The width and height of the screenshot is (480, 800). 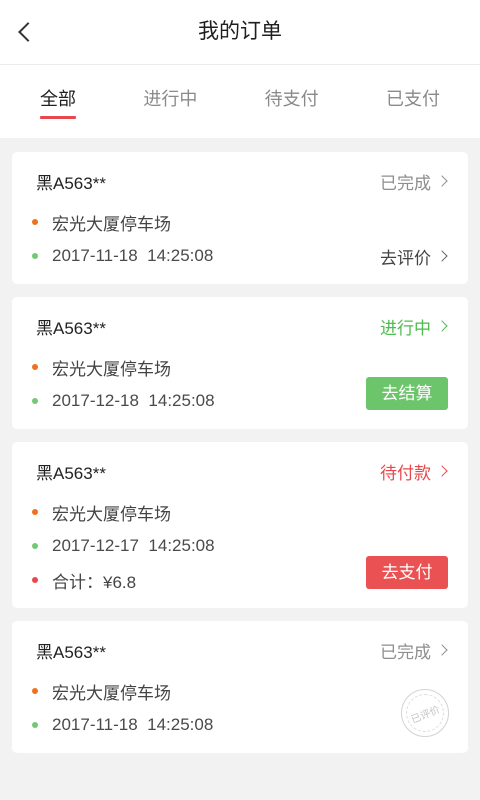 I want to click on tab-underline, so click(x=58, y=117).